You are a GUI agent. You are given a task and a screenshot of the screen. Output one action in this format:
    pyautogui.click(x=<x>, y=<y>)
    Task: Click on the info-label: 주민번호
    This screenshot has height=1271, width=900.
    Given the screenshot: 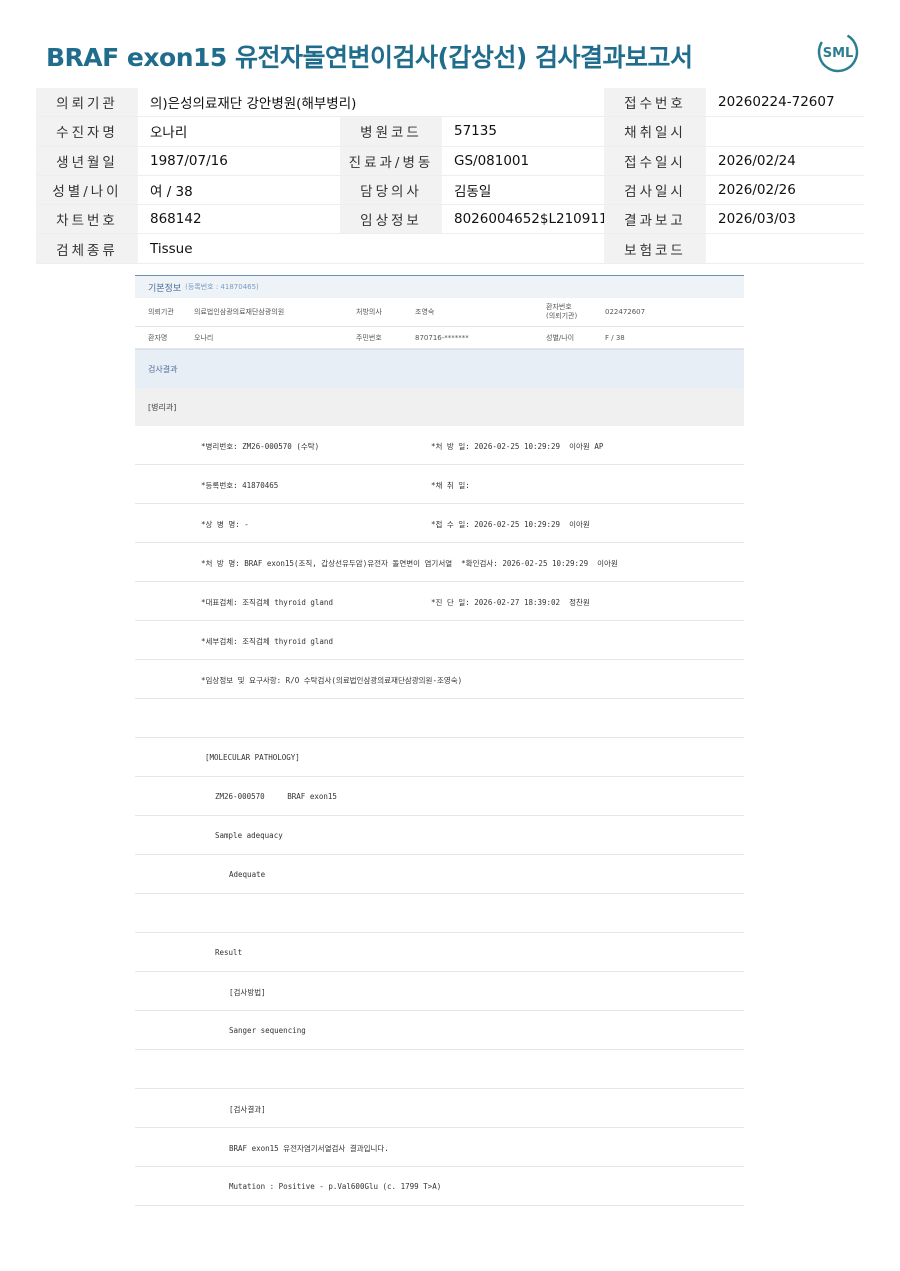 What is the action you would take?
    pyautogui.click(x=369, y=337)
    